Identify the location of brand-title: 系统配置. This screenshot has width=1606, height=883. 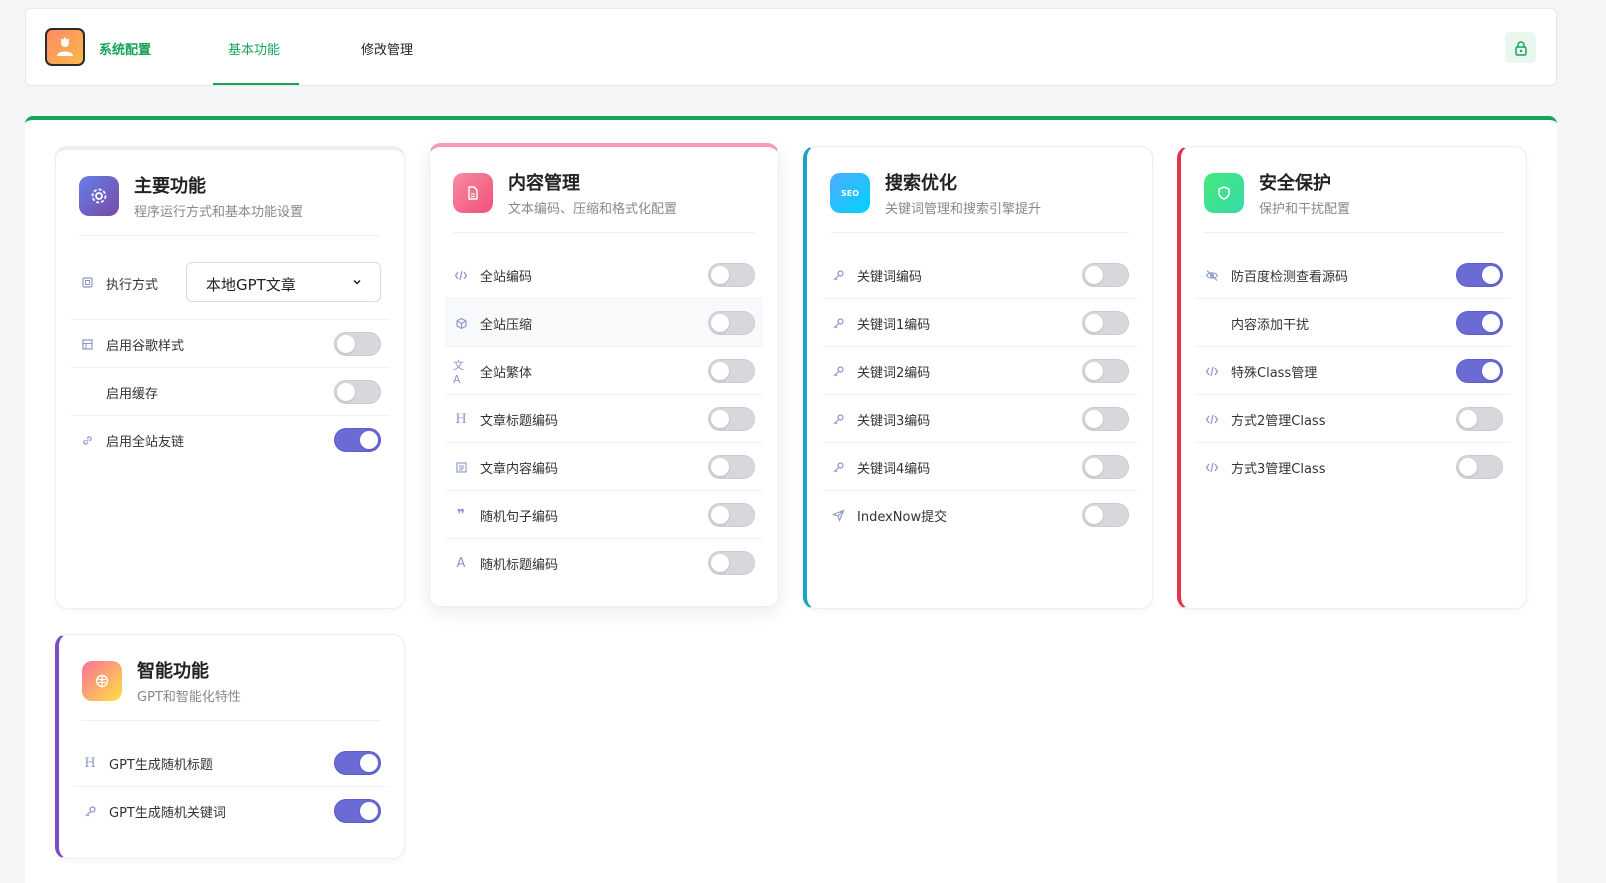
(125, 50).